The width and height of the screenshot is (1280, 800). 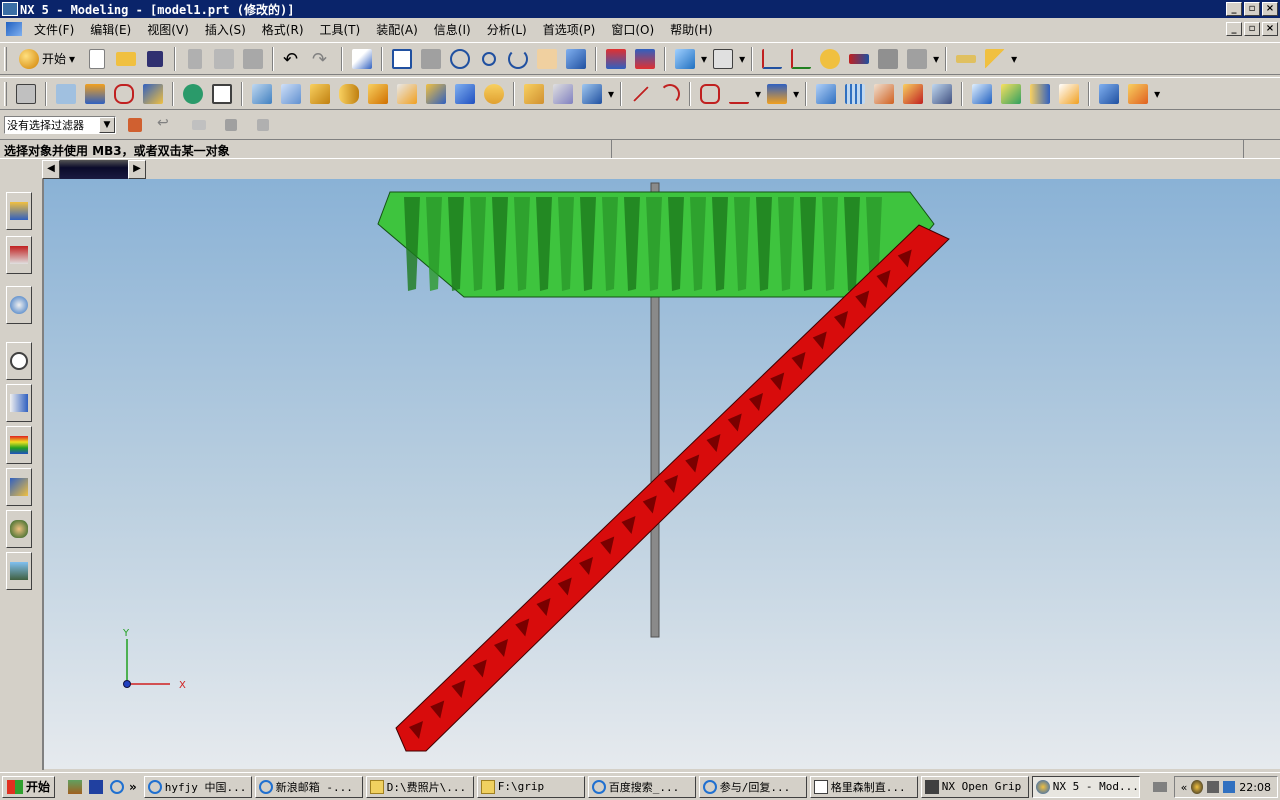 What do you see at coordinates (494, 94) in the screenshot?
I see `pocket-button` at bounding box center [494, 94].